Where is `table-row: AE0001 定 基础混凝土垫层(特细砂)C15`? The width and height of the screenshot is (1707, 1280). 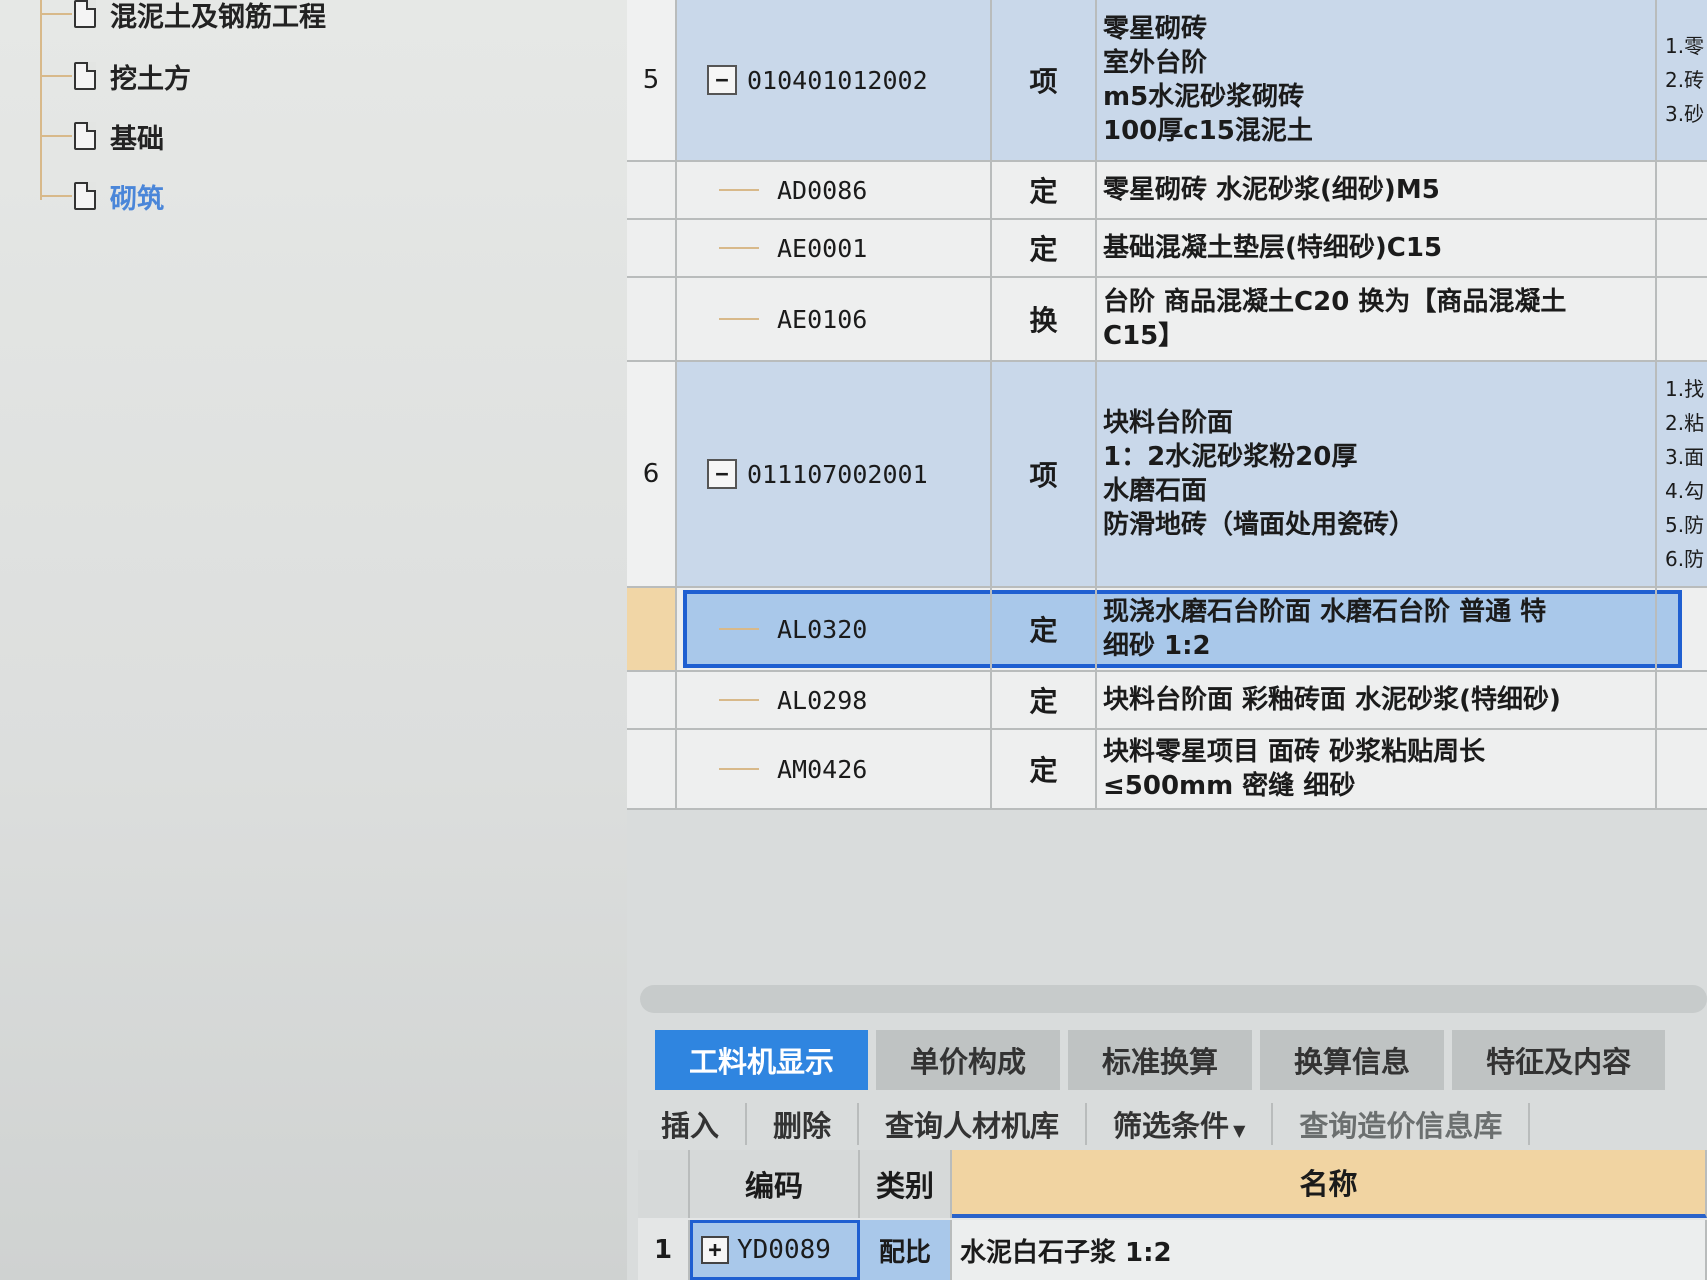 table-row: AE0001 定 基础混凝土垫层(特细砂)C15 is located at coordinates (1167, 249).